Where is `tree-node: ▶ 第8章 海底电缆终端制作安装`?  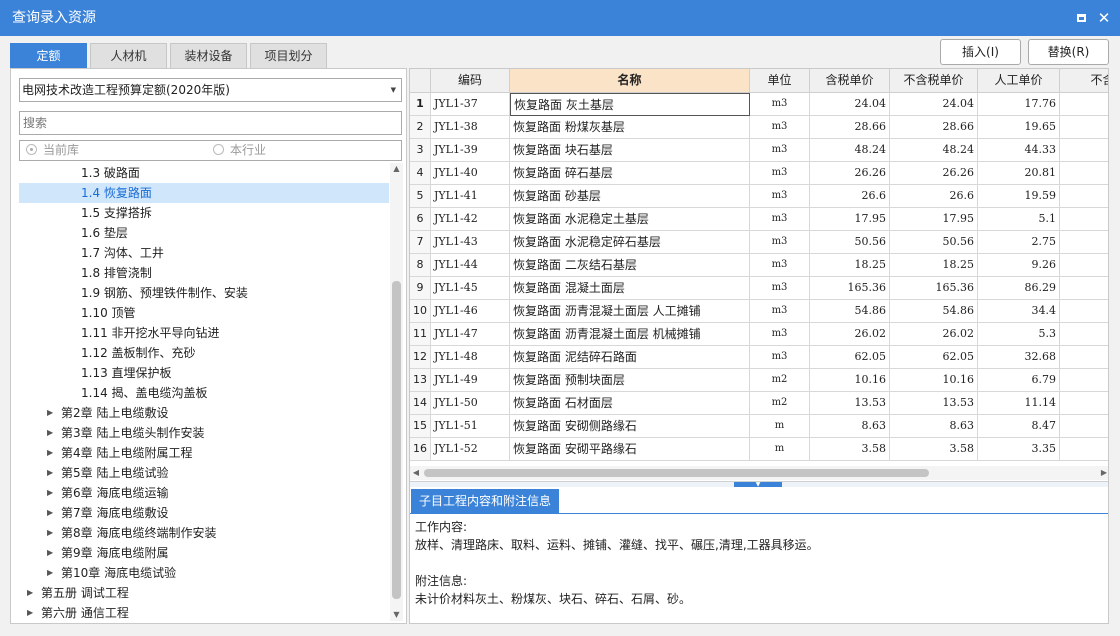
tree-node: ▶ 第8章 海底电缆终端制作安装 is located at coordinates (204, 533).